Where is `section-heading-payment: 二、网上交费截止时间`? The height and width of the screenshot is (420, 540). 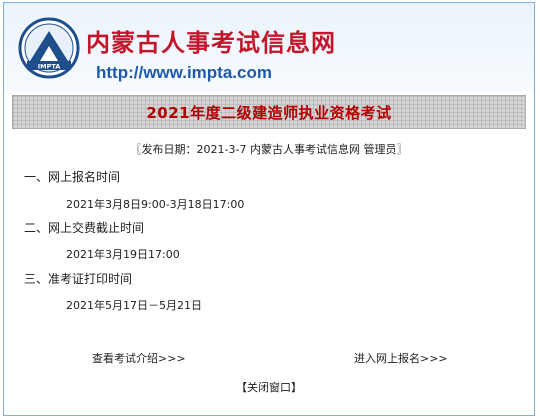 section-heading-payment: 二、网上交费截止时间 is located at coordinates (84, 228).